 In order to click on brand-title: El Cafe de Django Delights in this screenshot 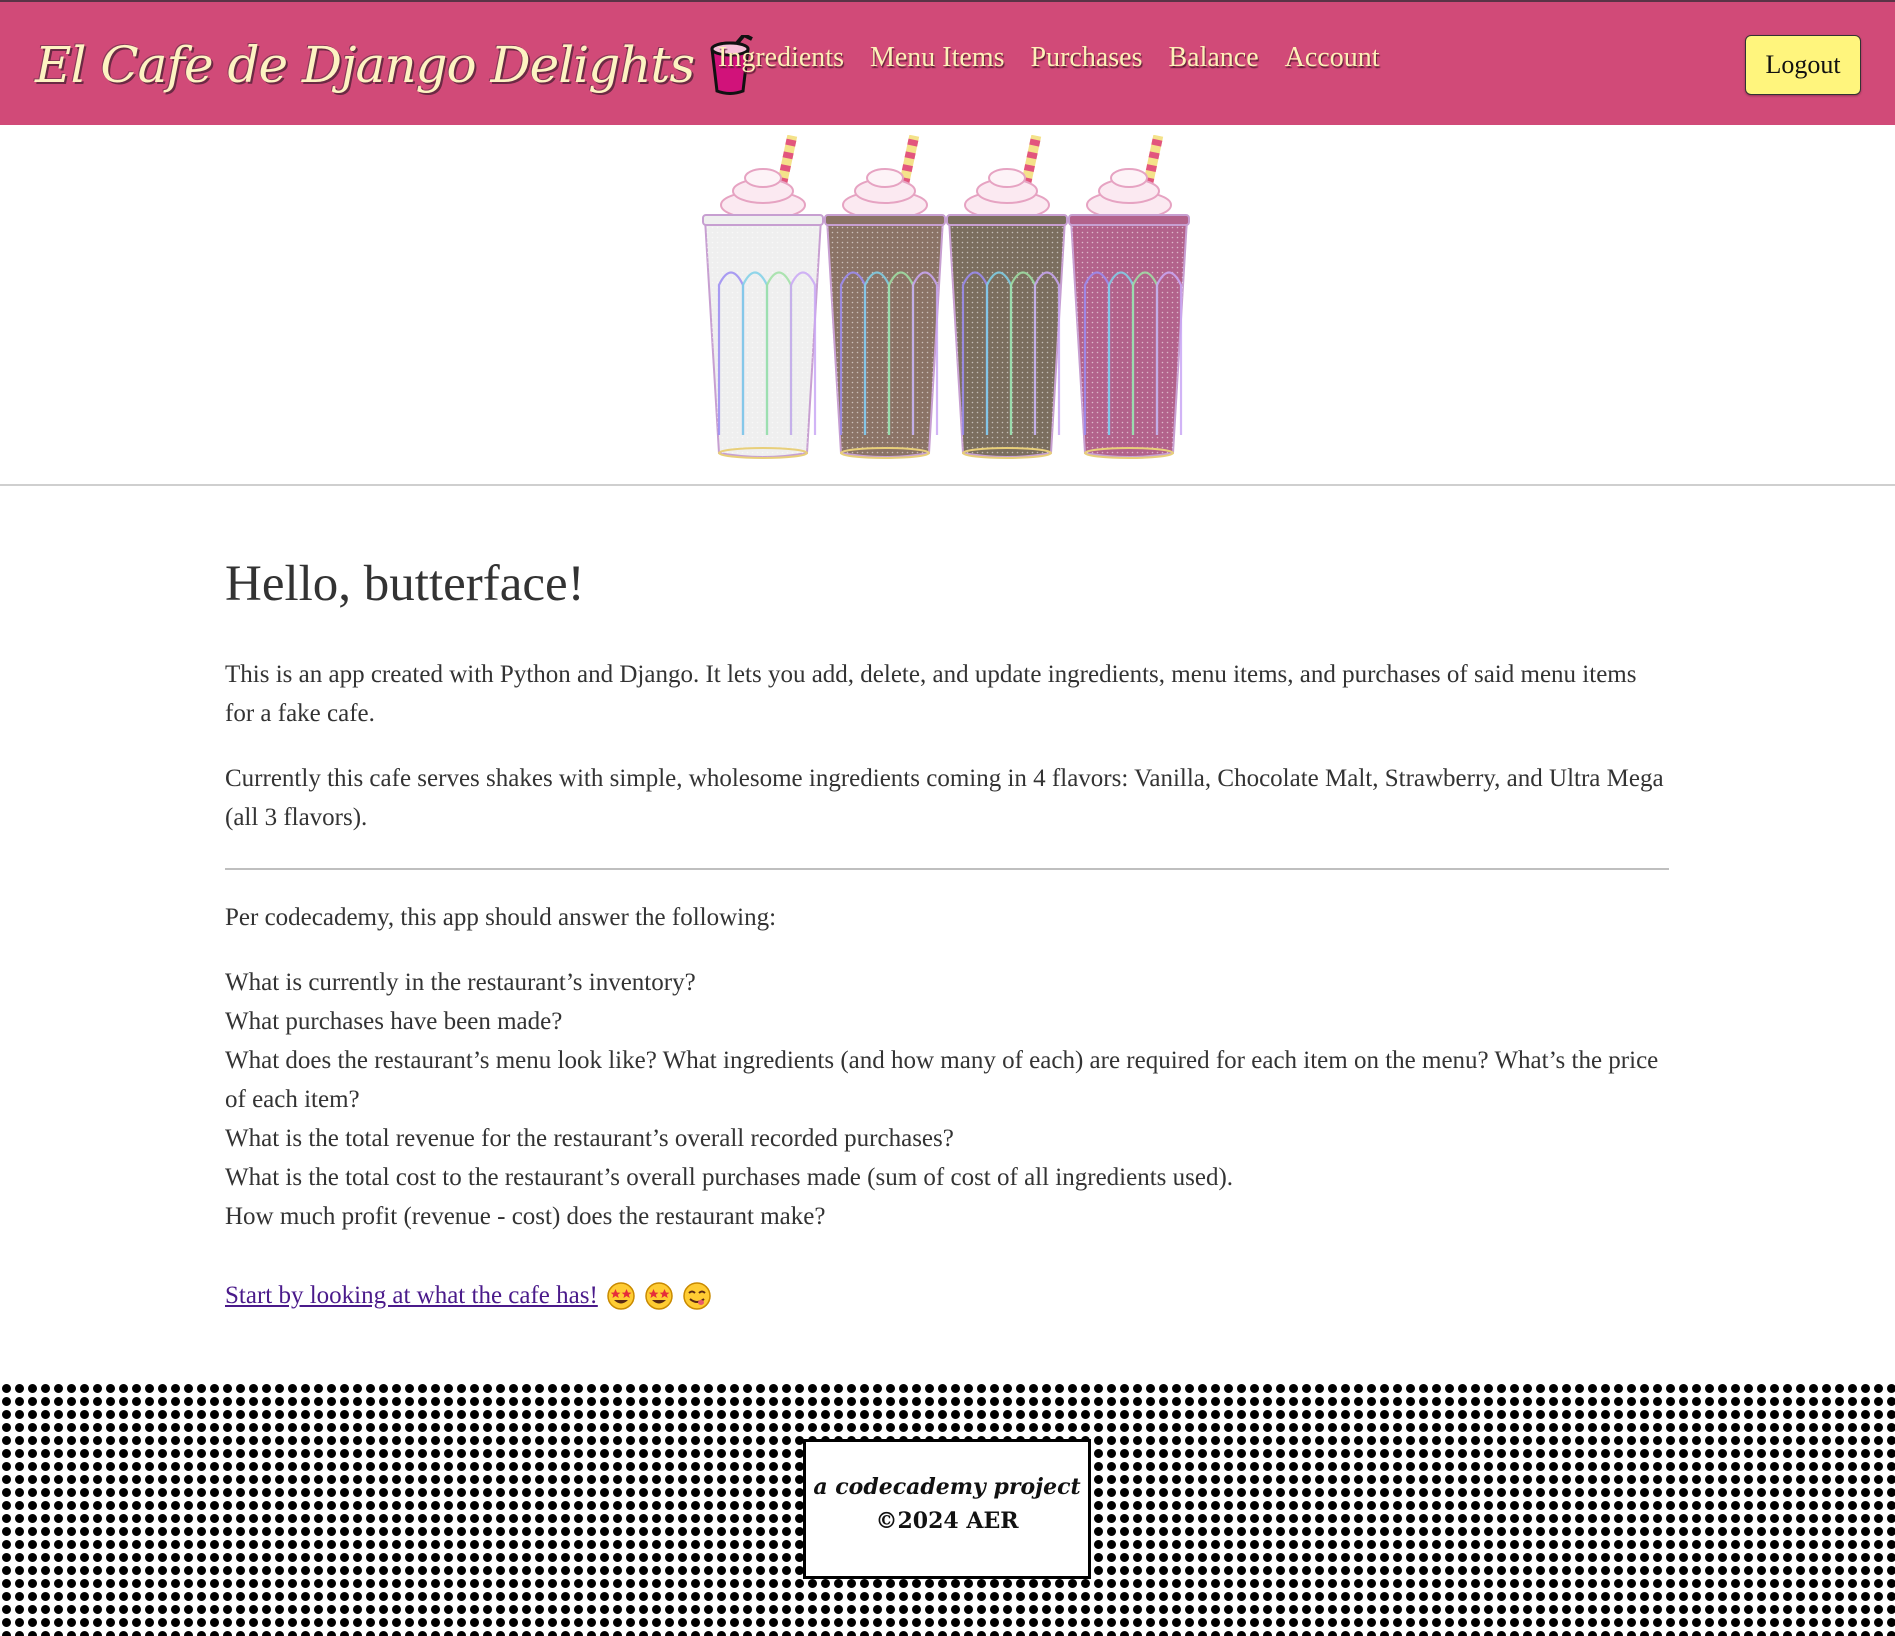, I will do `click(365, 65)`.